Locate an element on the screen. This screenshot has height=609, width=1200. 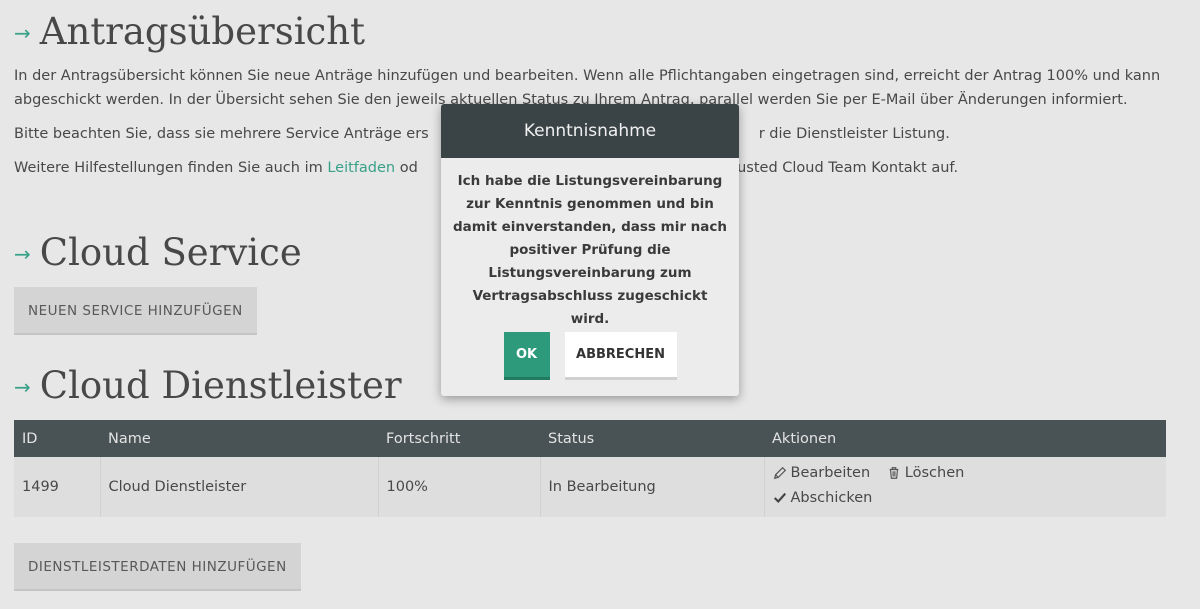
dialog-title: Kenntnisnahme is located at coordinates (590, 131).